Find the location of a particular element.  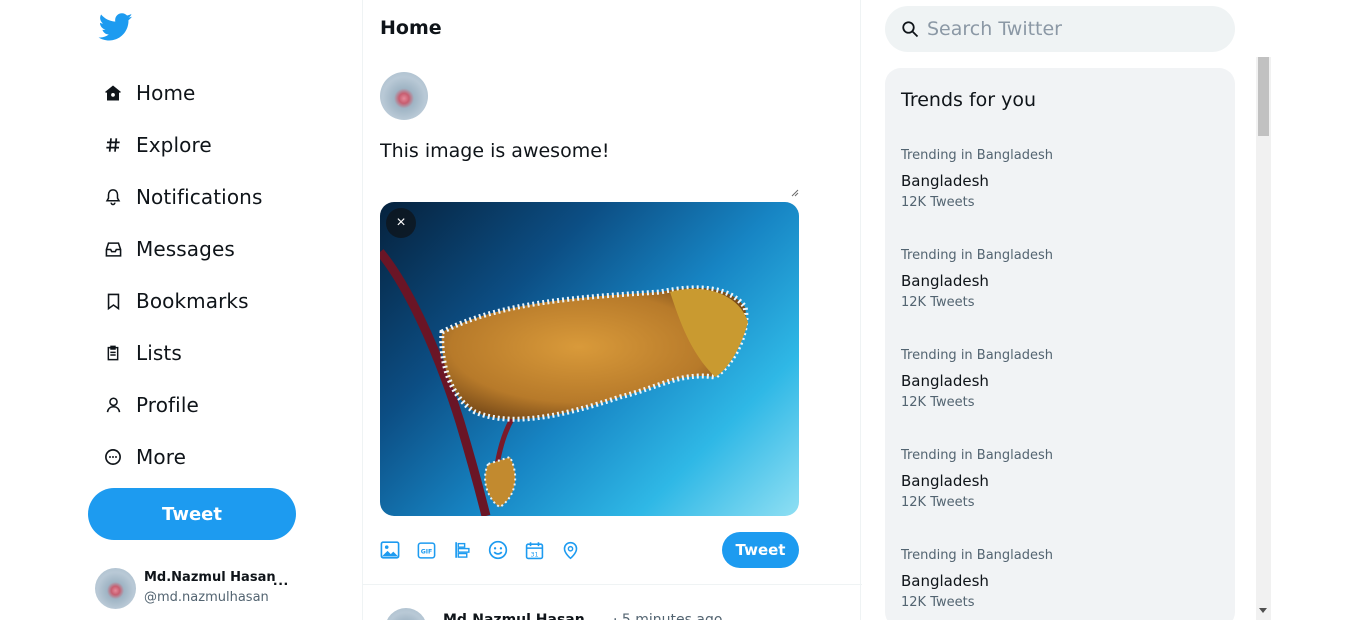

inbox-icon is located at coordinates (113, 249).